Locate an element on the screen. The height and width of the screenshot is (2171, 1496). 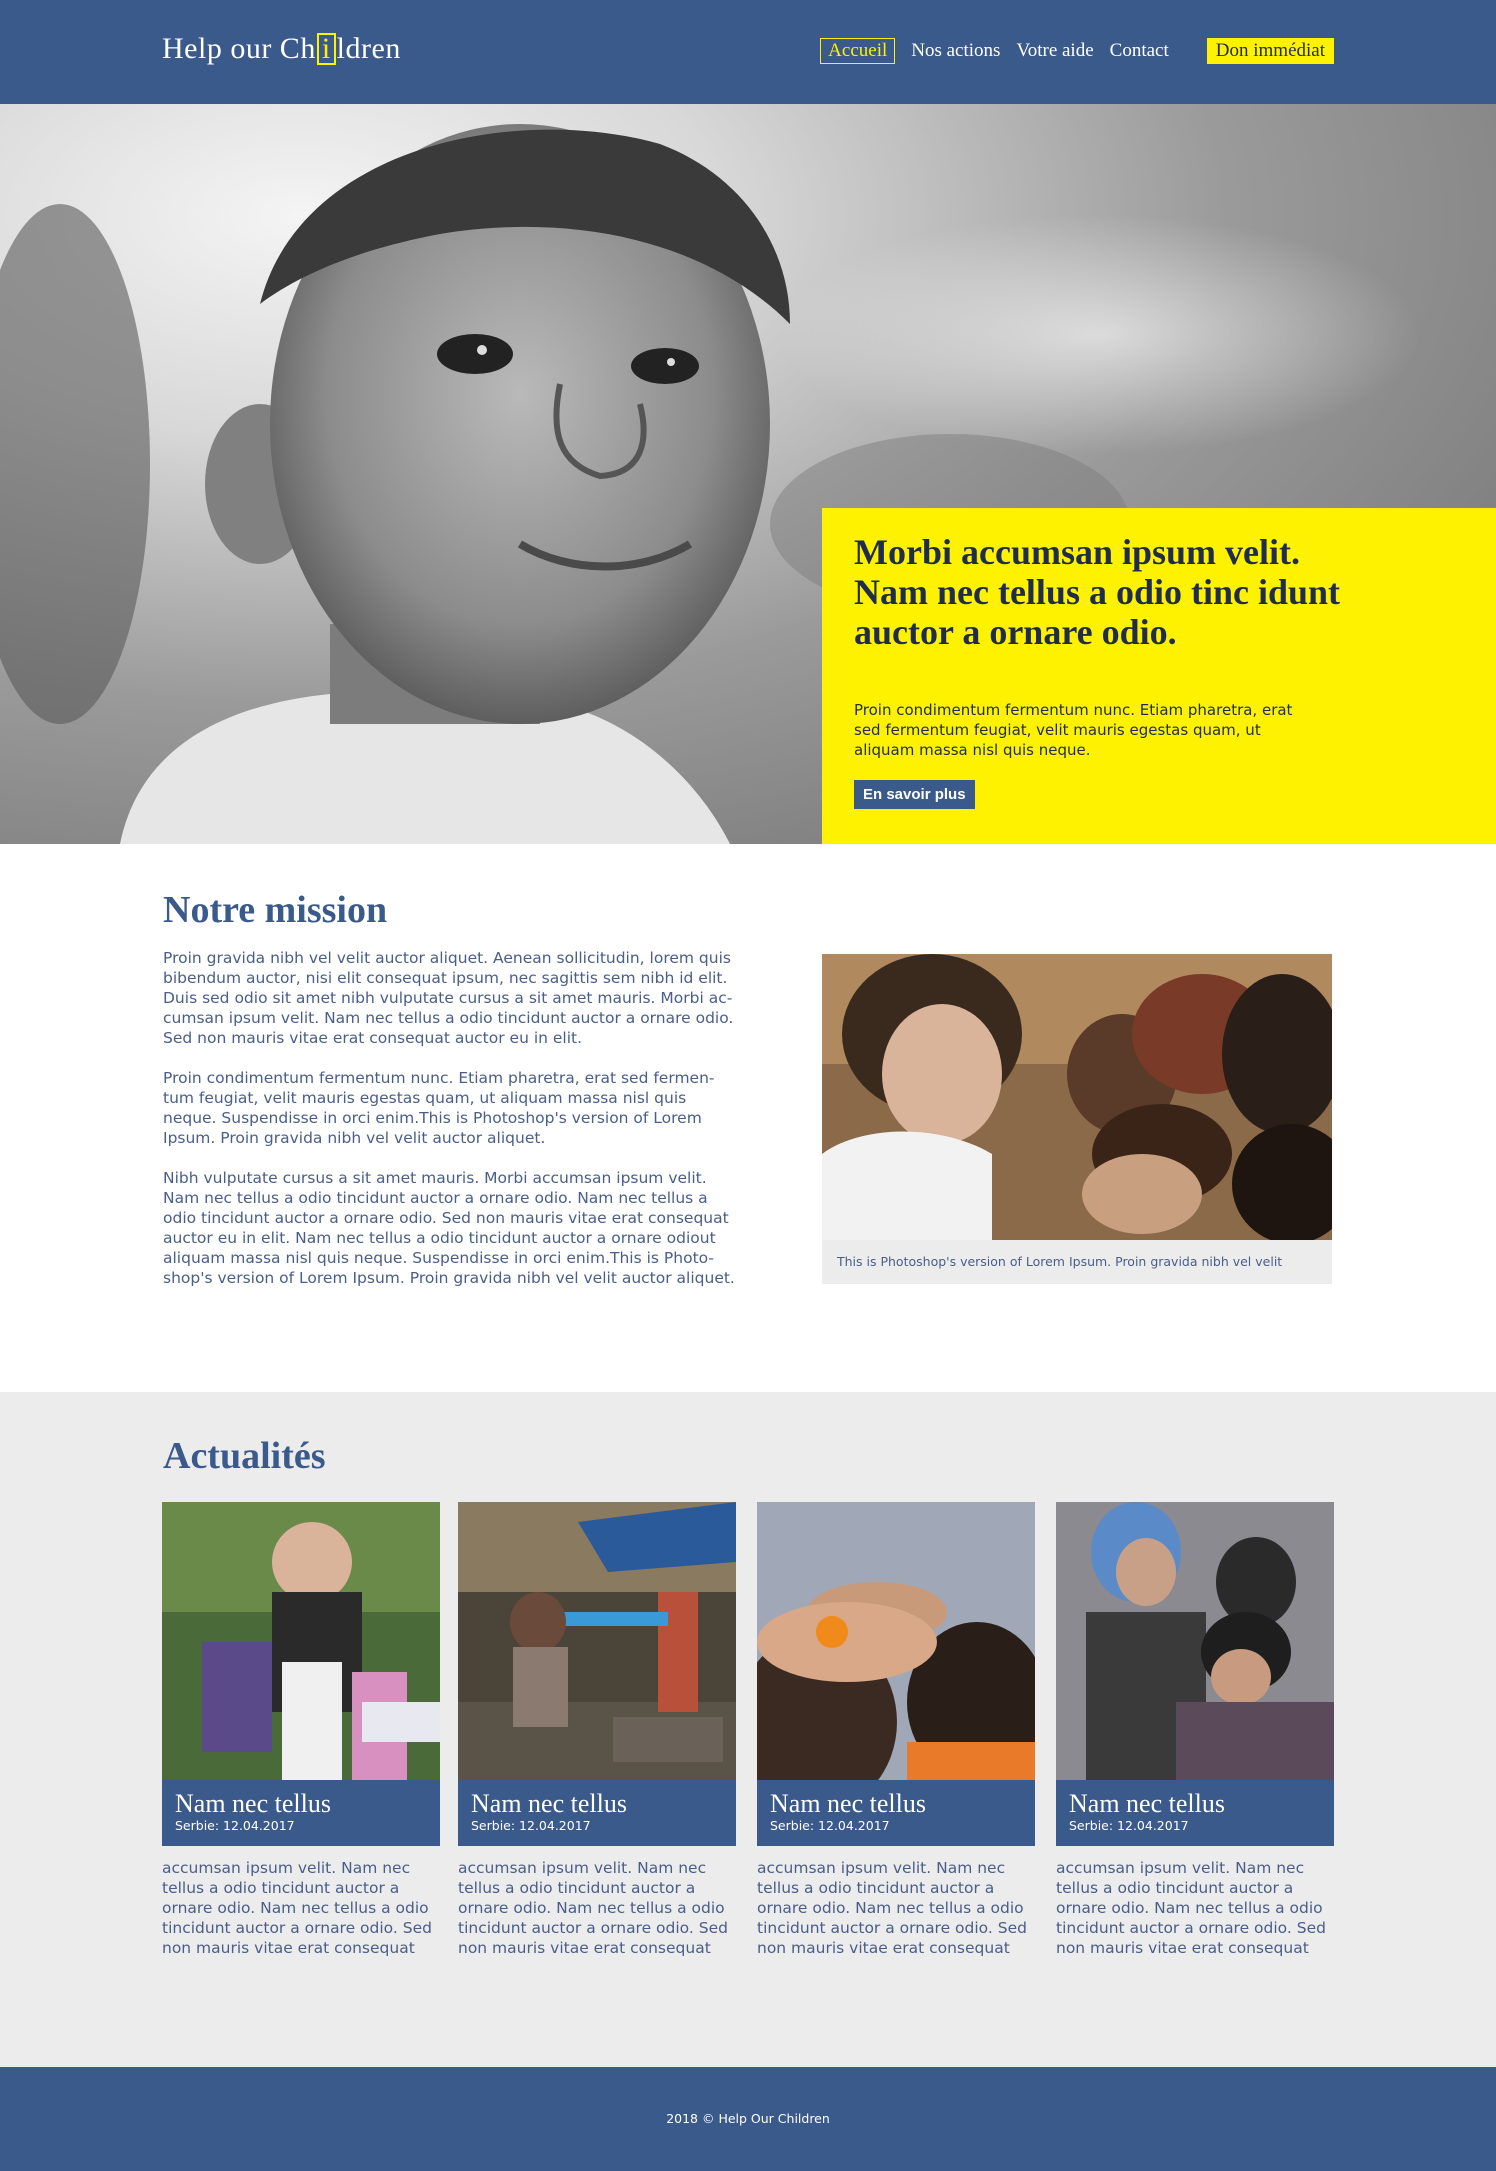
site-logo: Help our Ch i ldren is located at coordinates (281, 49).